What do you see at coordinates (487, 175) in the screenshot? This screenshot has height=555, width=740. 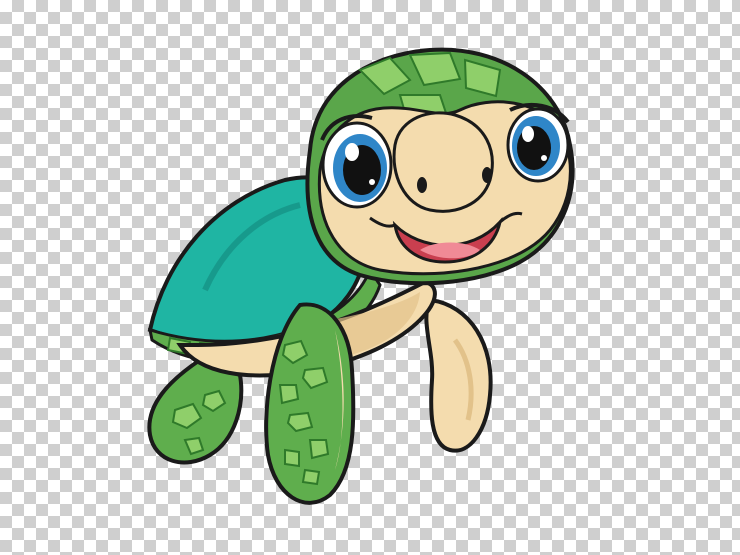 I see `nostril-right` at bounding box center [487, 175].